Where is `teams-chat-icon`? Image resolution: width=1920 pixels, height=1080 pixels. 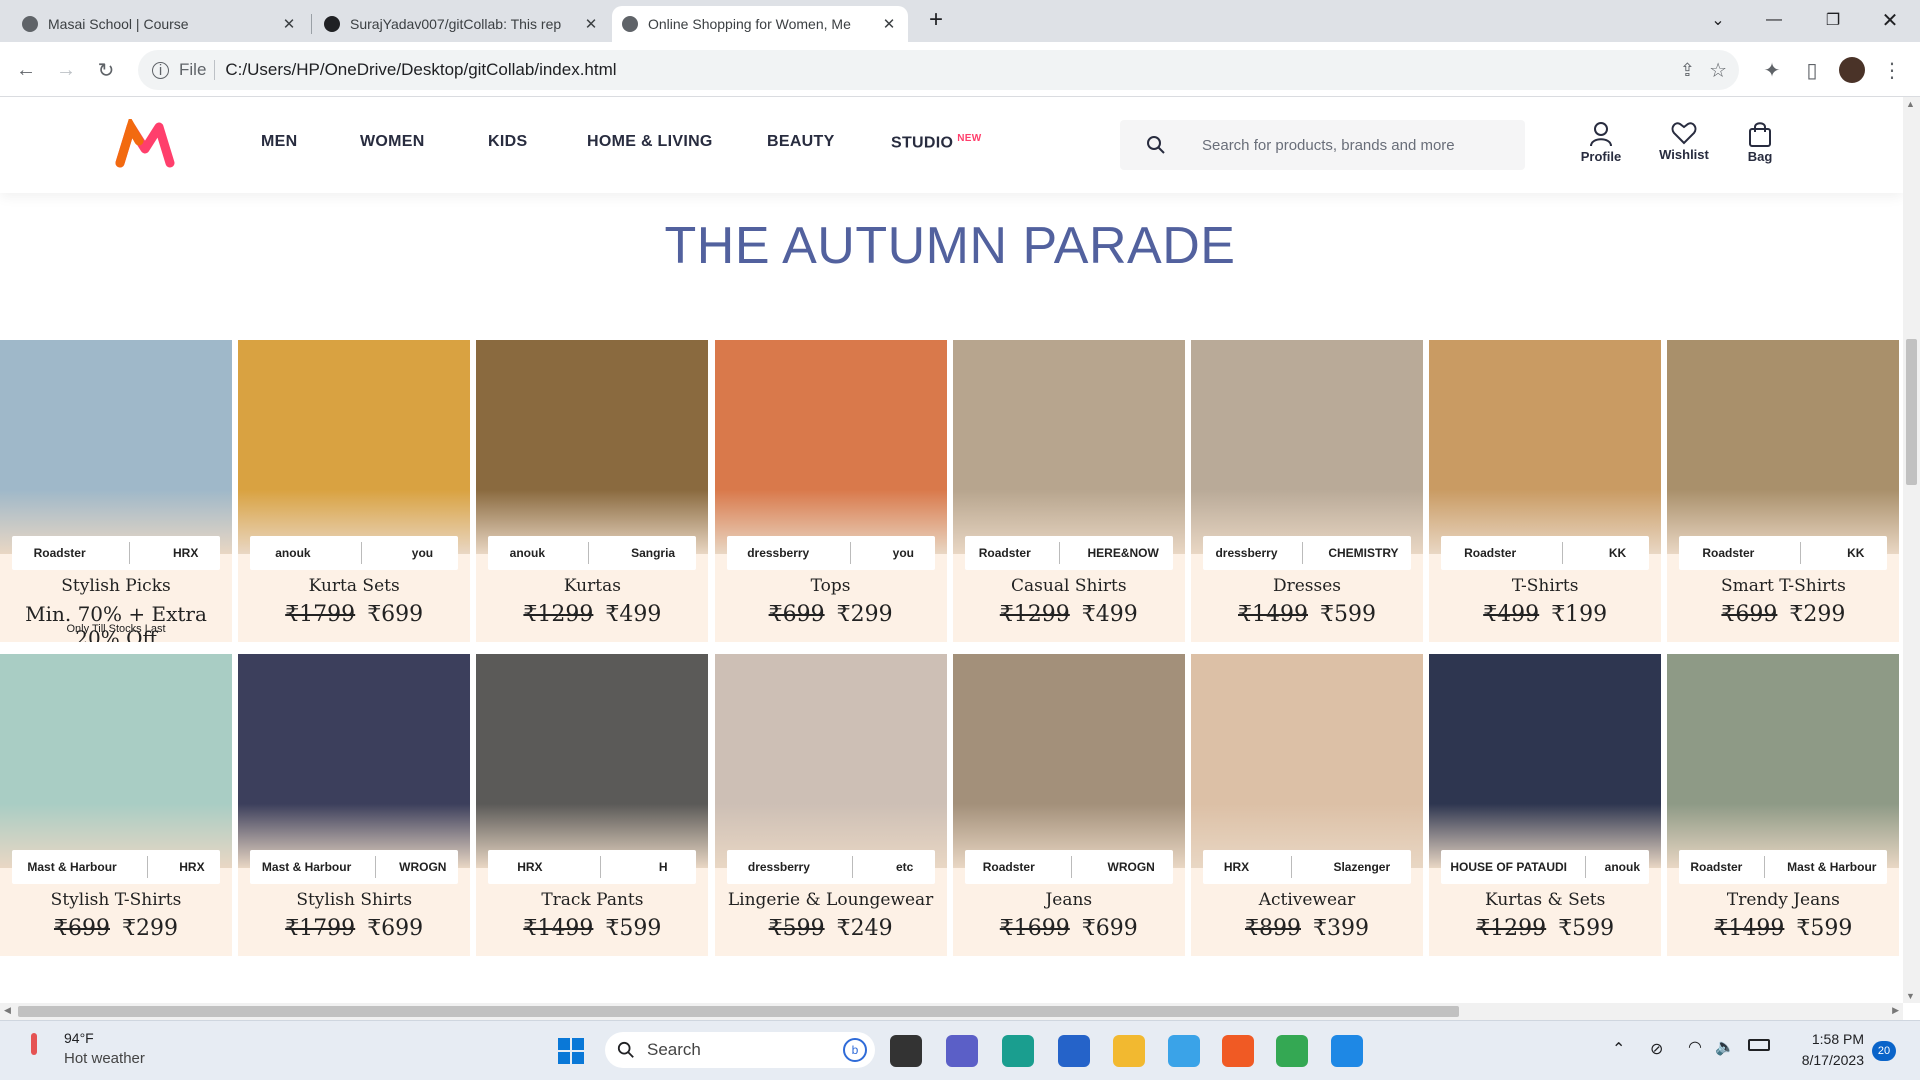
teams-chat-icon is located at coordinates (962, 1051).